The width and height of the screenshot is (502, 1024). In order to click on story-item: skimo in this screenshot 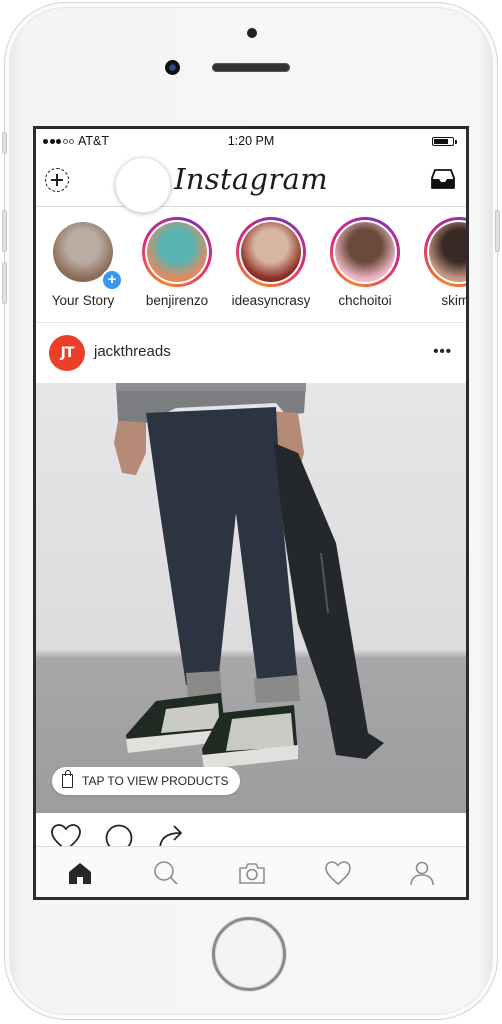, I will do `click(441, 262)`.